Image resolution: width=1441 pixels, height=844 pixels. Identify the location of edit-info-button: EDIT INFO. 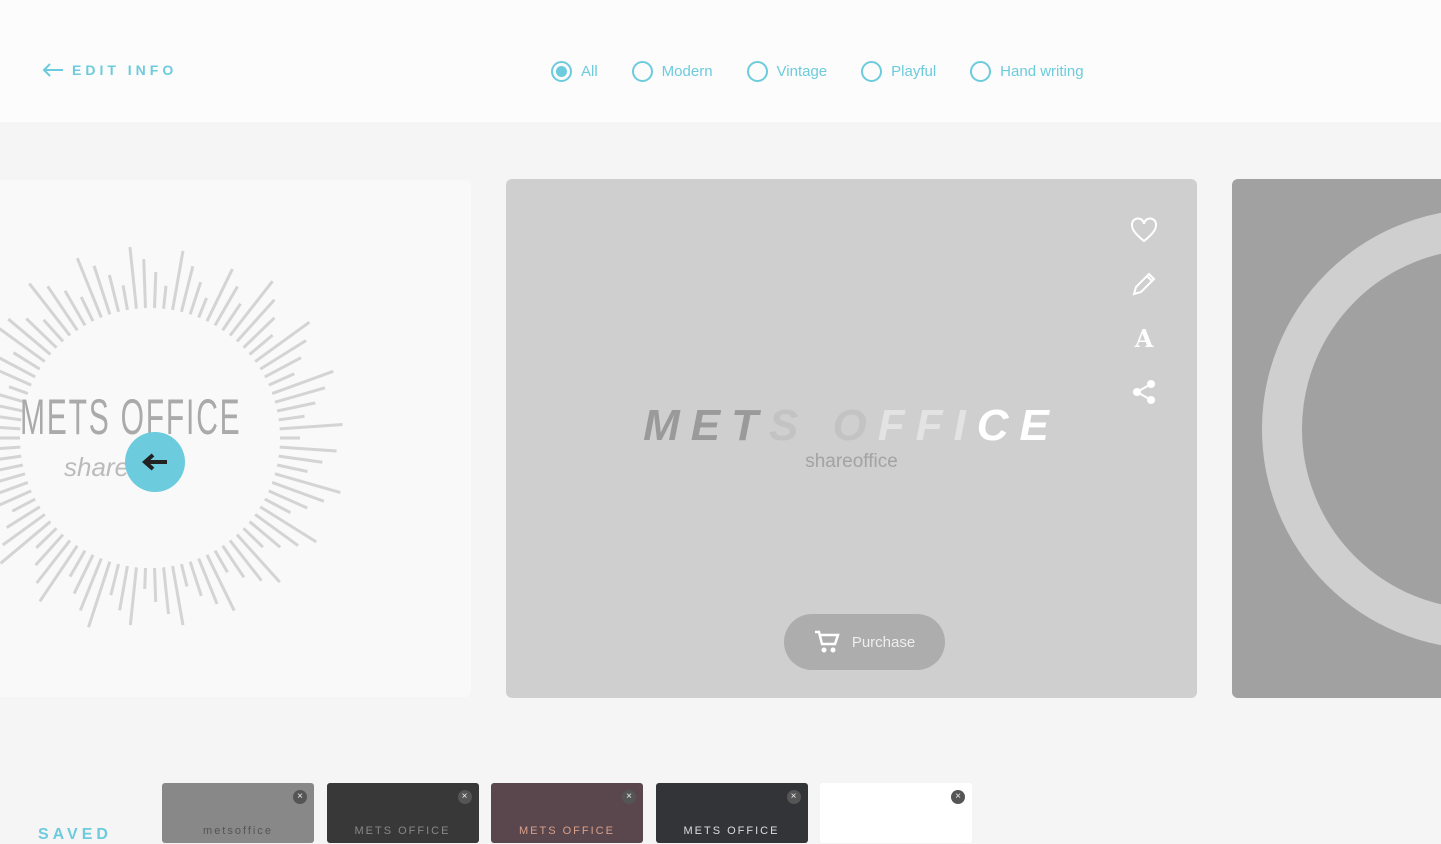
(109, 70).